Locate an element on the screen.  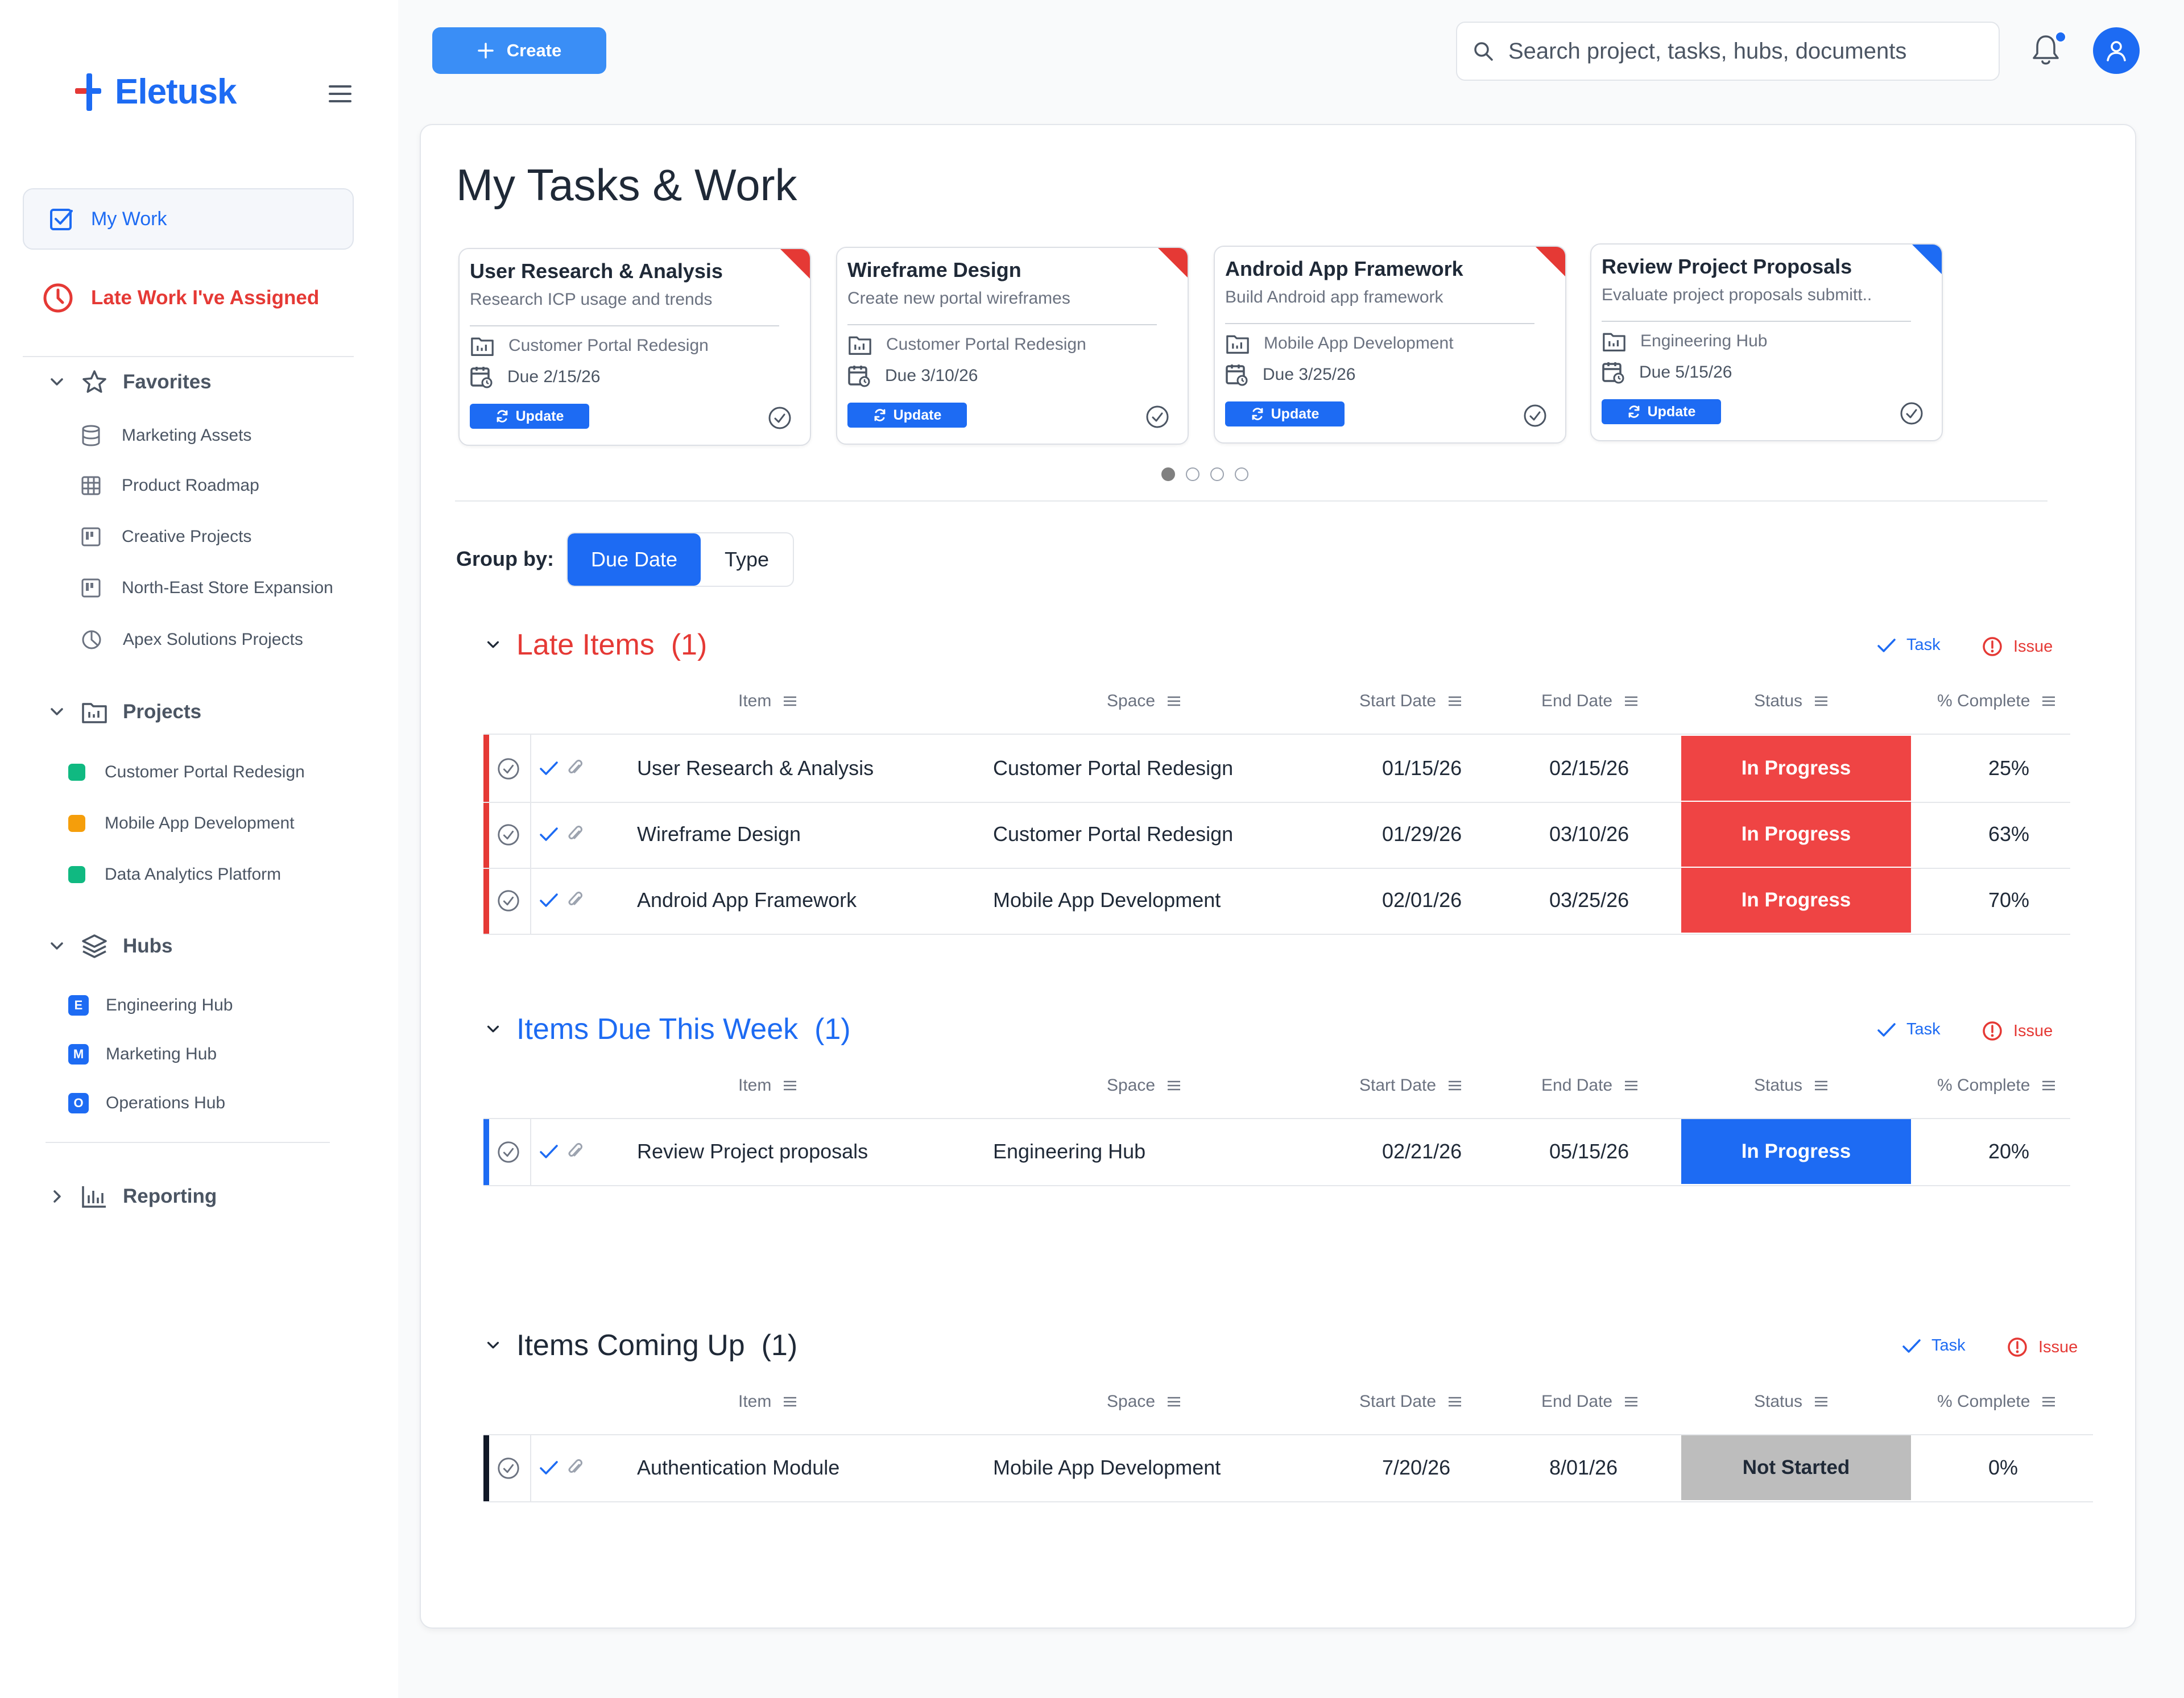
avatar is located at coordinates (2116, 51).